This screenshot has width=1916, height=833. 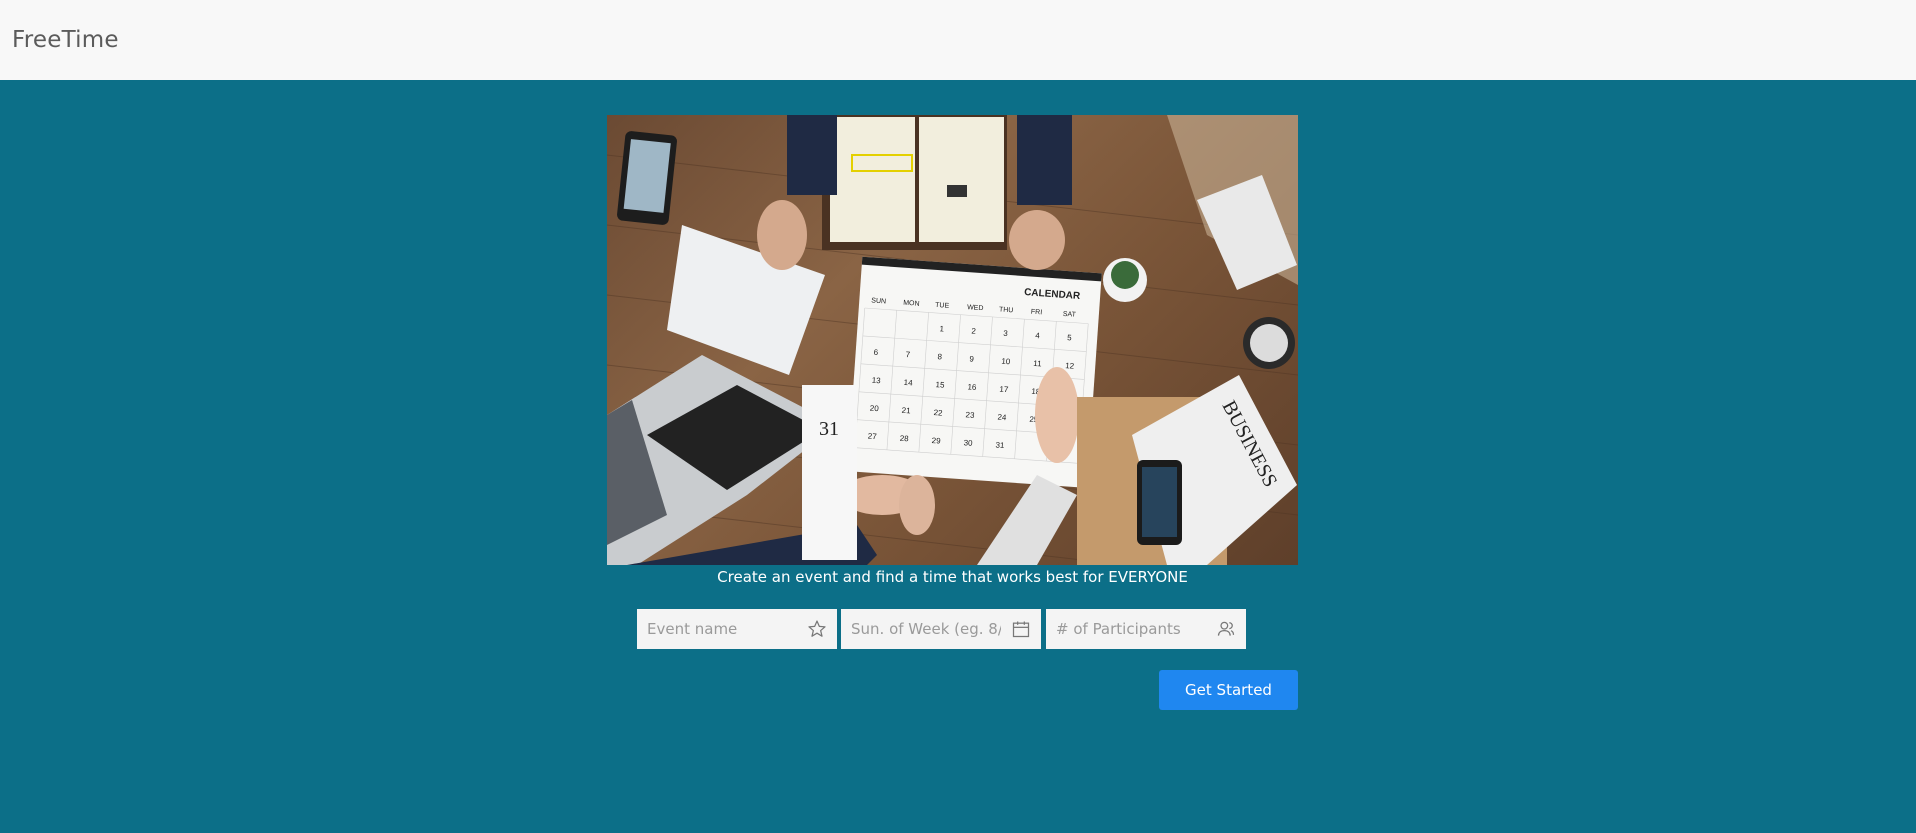 What do you see at coordinates (1228, 690) in the screenshot?
I see `get-started-button: Get Started` at bounding box center [1228, 690].